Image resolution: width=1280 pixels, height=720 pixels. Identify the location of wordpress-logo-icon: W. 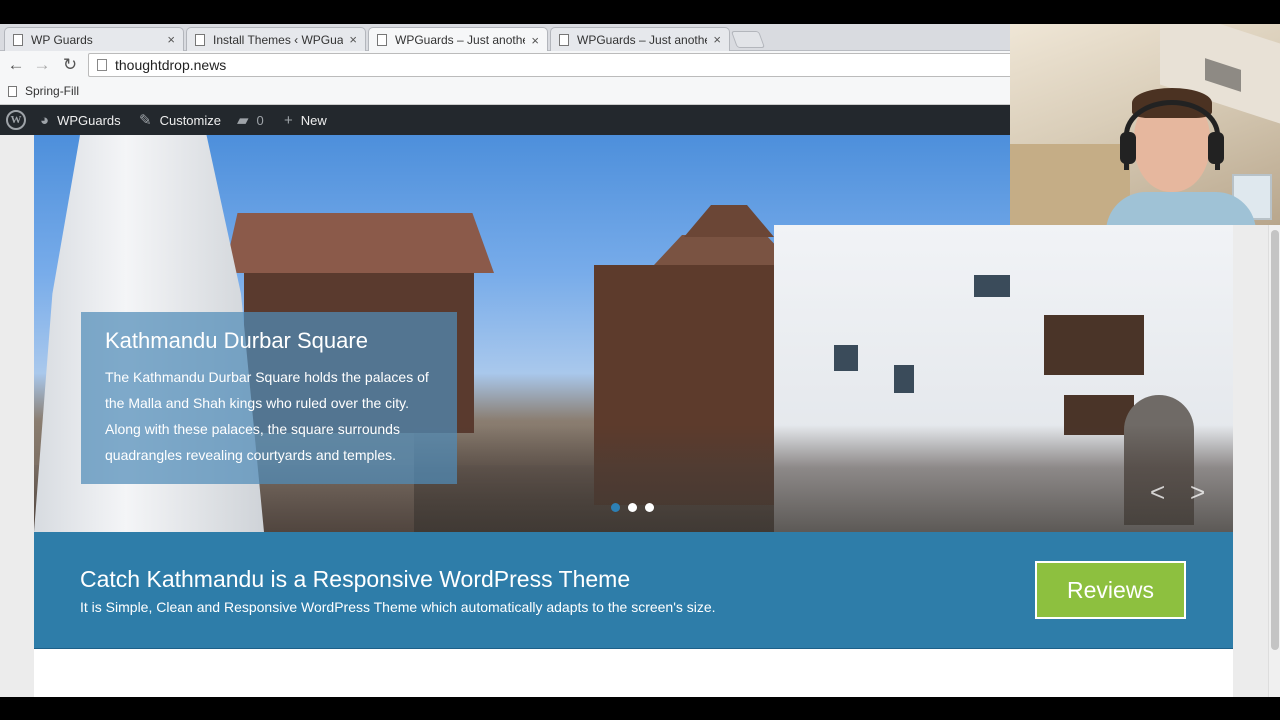
(16, 120).